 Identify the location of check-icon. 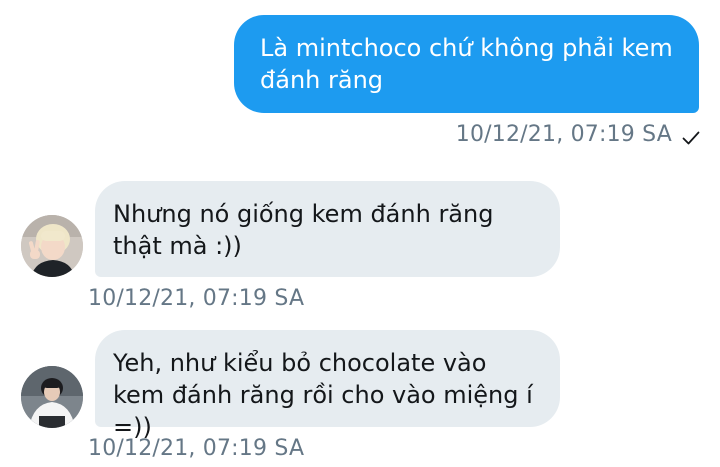
(691, 135).